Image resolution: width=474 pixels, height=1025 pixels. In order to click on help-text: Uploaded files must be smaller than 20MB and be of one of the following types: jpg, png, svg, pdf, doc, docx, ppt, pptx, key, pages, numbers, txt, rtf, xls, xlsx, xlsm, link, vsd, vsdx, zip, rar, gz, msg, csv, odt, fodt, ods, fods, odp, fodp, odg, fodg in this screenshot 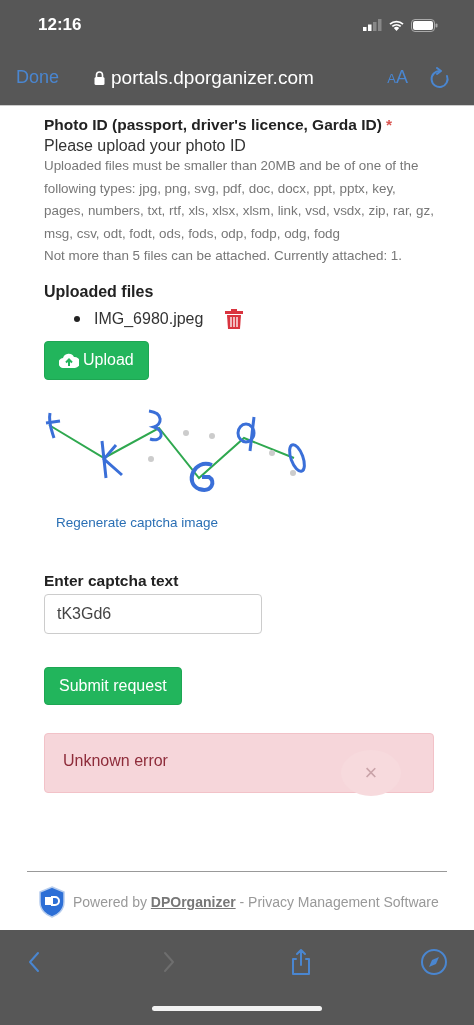, I will do `click(239, 200)`.